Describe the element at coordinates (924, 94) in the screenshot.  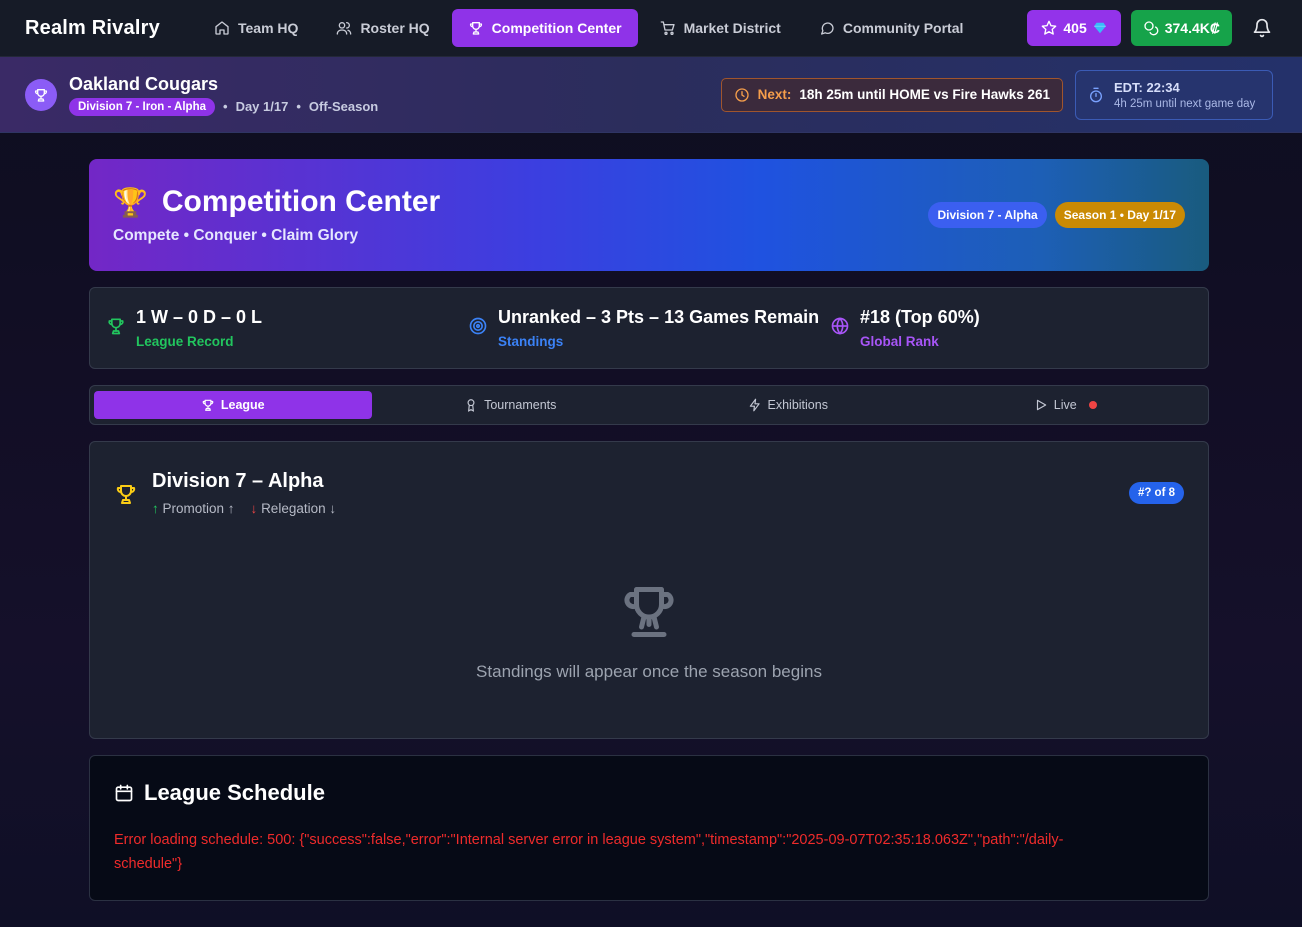
I see `next-game-text: 18h 25m until HOME vs Fire Hawks 261` at that location.